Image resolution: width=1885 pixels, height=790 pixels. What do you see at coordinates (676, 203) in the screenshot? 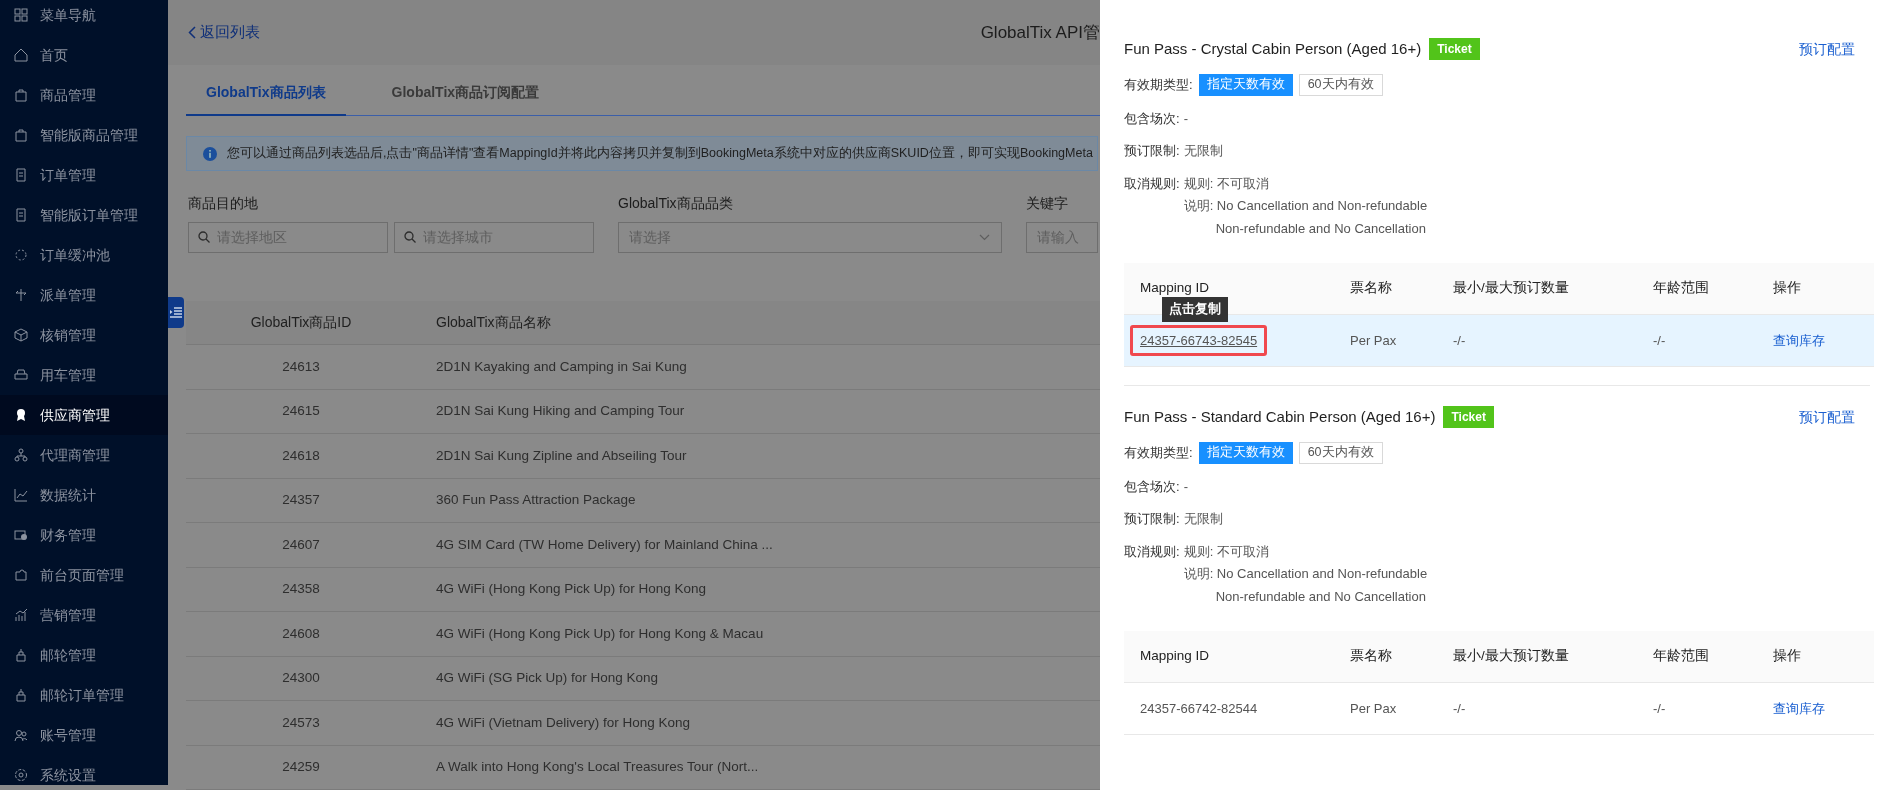
I see `filter-label: GlobalTix商品品类` at bounding box center [676, 203].